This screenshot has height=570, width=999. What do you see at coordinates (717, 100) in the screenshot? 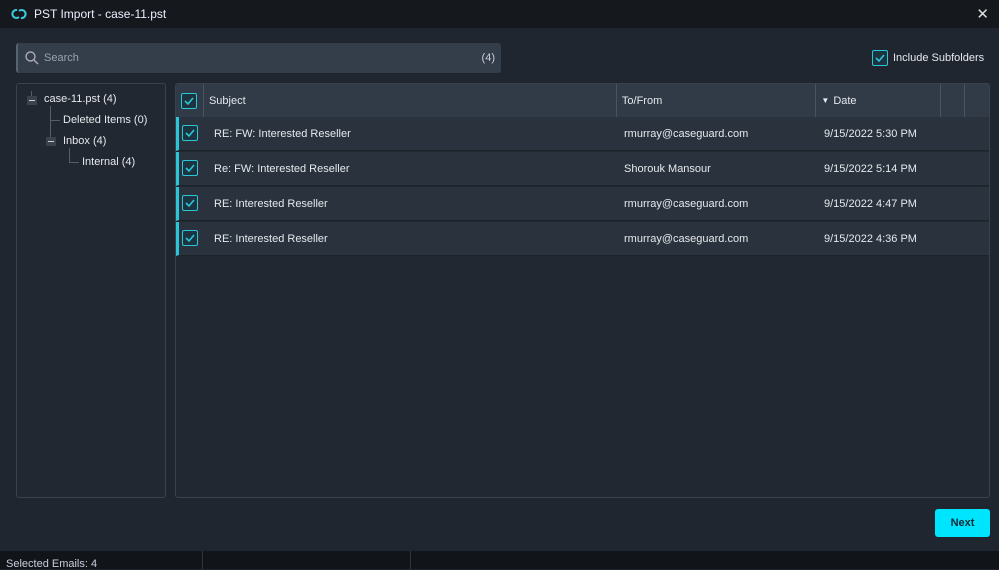
I see `column-header-tofrom: To/From` at bounding box center [717, 100].